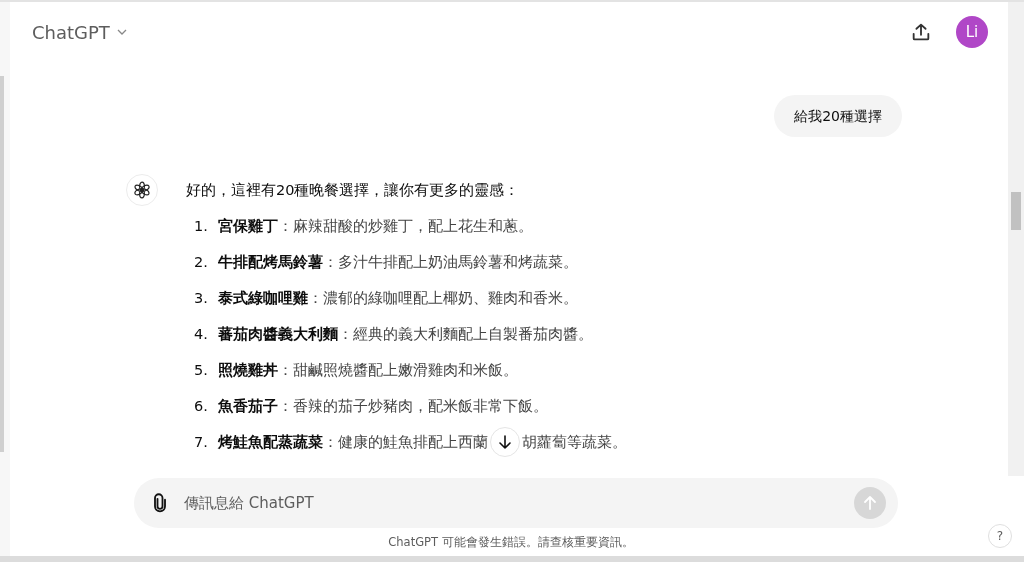 The height and width of the screenshot is (562, 1024). What do you see at coordinates (921, 32) in the screenshot?
I see `share-icon` at bounding box center [921, 32].